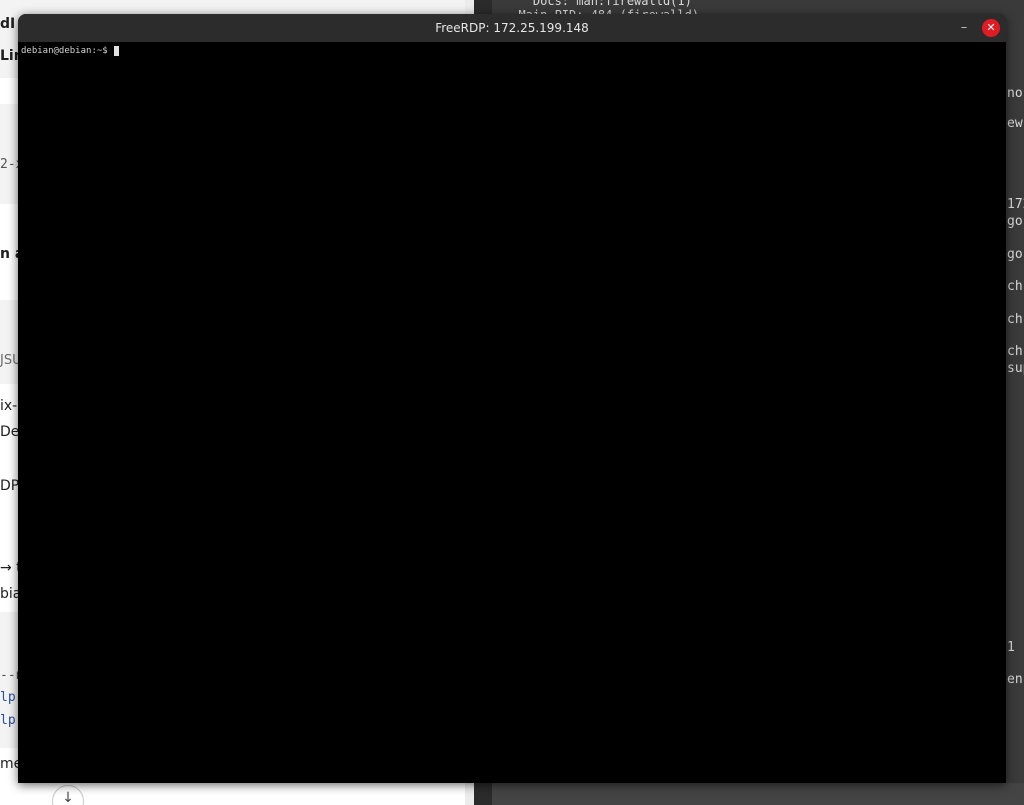 The width and height of the screenshot is (1024, 805). Describe the element at coordinates (10, 486) in the screenshot. I see `page-text-fragment: DP` at that location.